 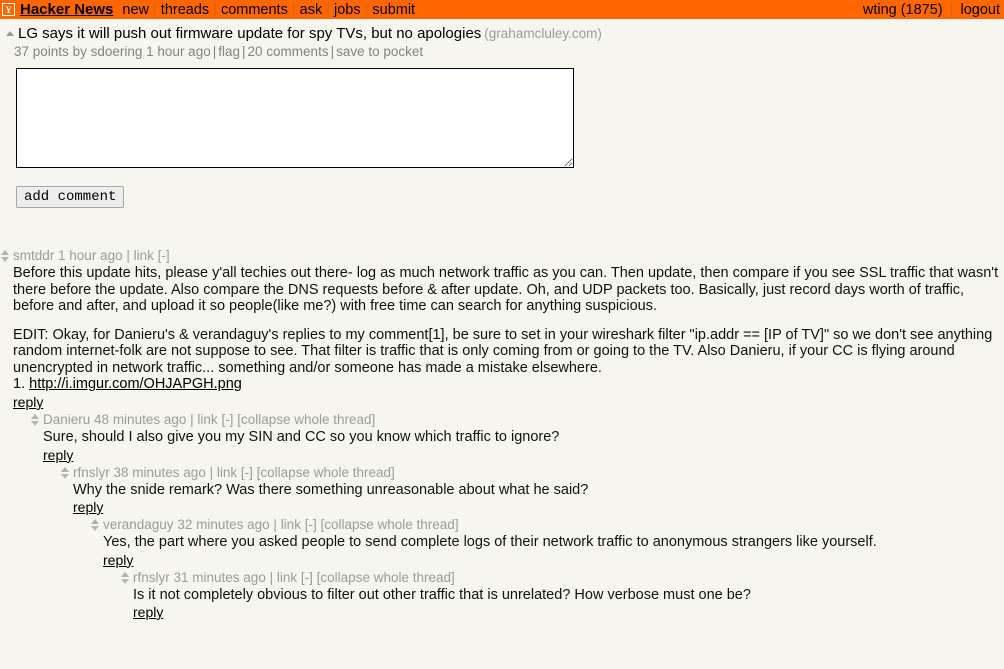 What do you see at coordinates (220, 577) in the screenshot?
I see `comment-time-link: 31 minutes ago` at bounding box center [220, 577].